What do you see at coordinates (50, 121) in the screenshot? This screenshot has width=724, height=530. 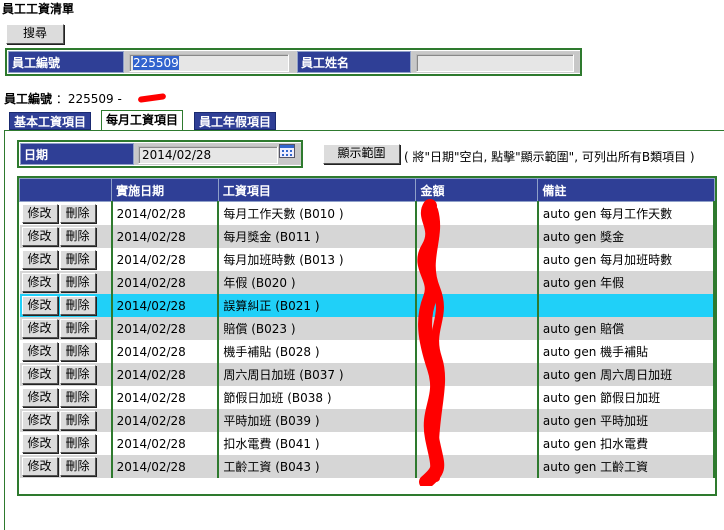 I see `tab-basic-wage: 基本工資項目` at bounding box center [50, 121].